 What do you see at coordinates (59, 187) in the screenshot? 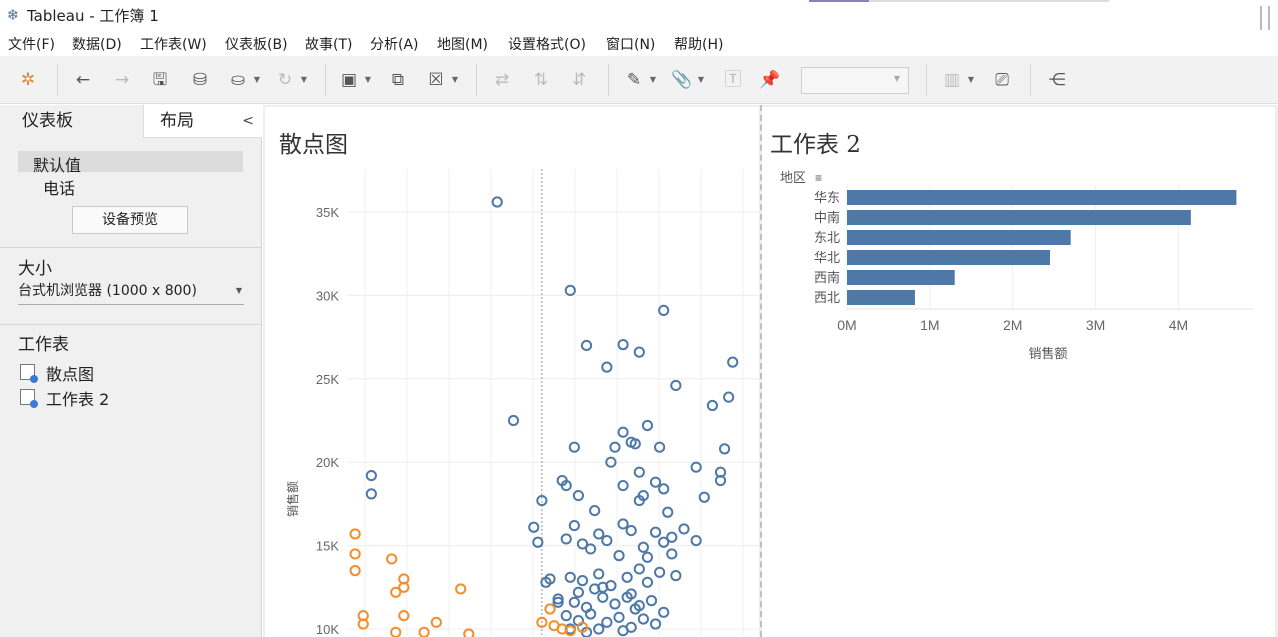
I see `device-phone: 电话` at bounding box center [59, 187].